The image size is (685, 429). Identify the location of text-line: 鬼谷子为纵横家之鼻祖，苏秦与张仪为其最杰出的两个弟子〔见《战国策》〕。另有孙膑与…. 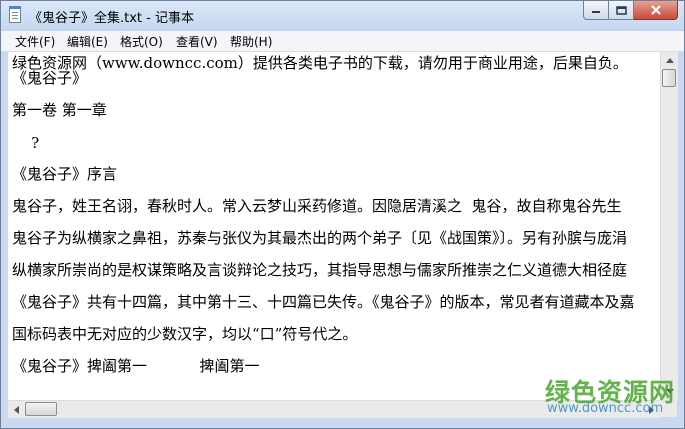
(320, 238).